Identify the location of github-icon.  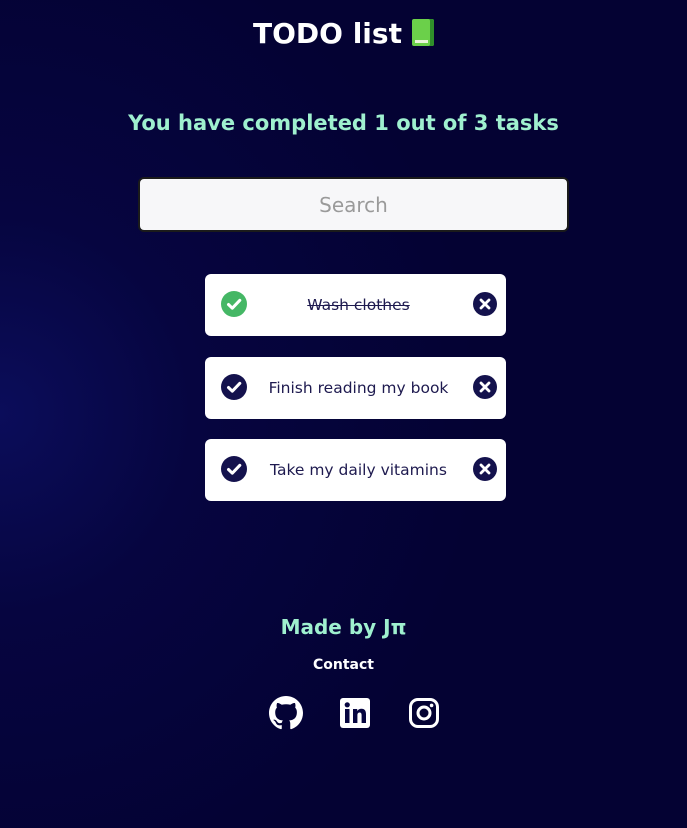
(286, 713).